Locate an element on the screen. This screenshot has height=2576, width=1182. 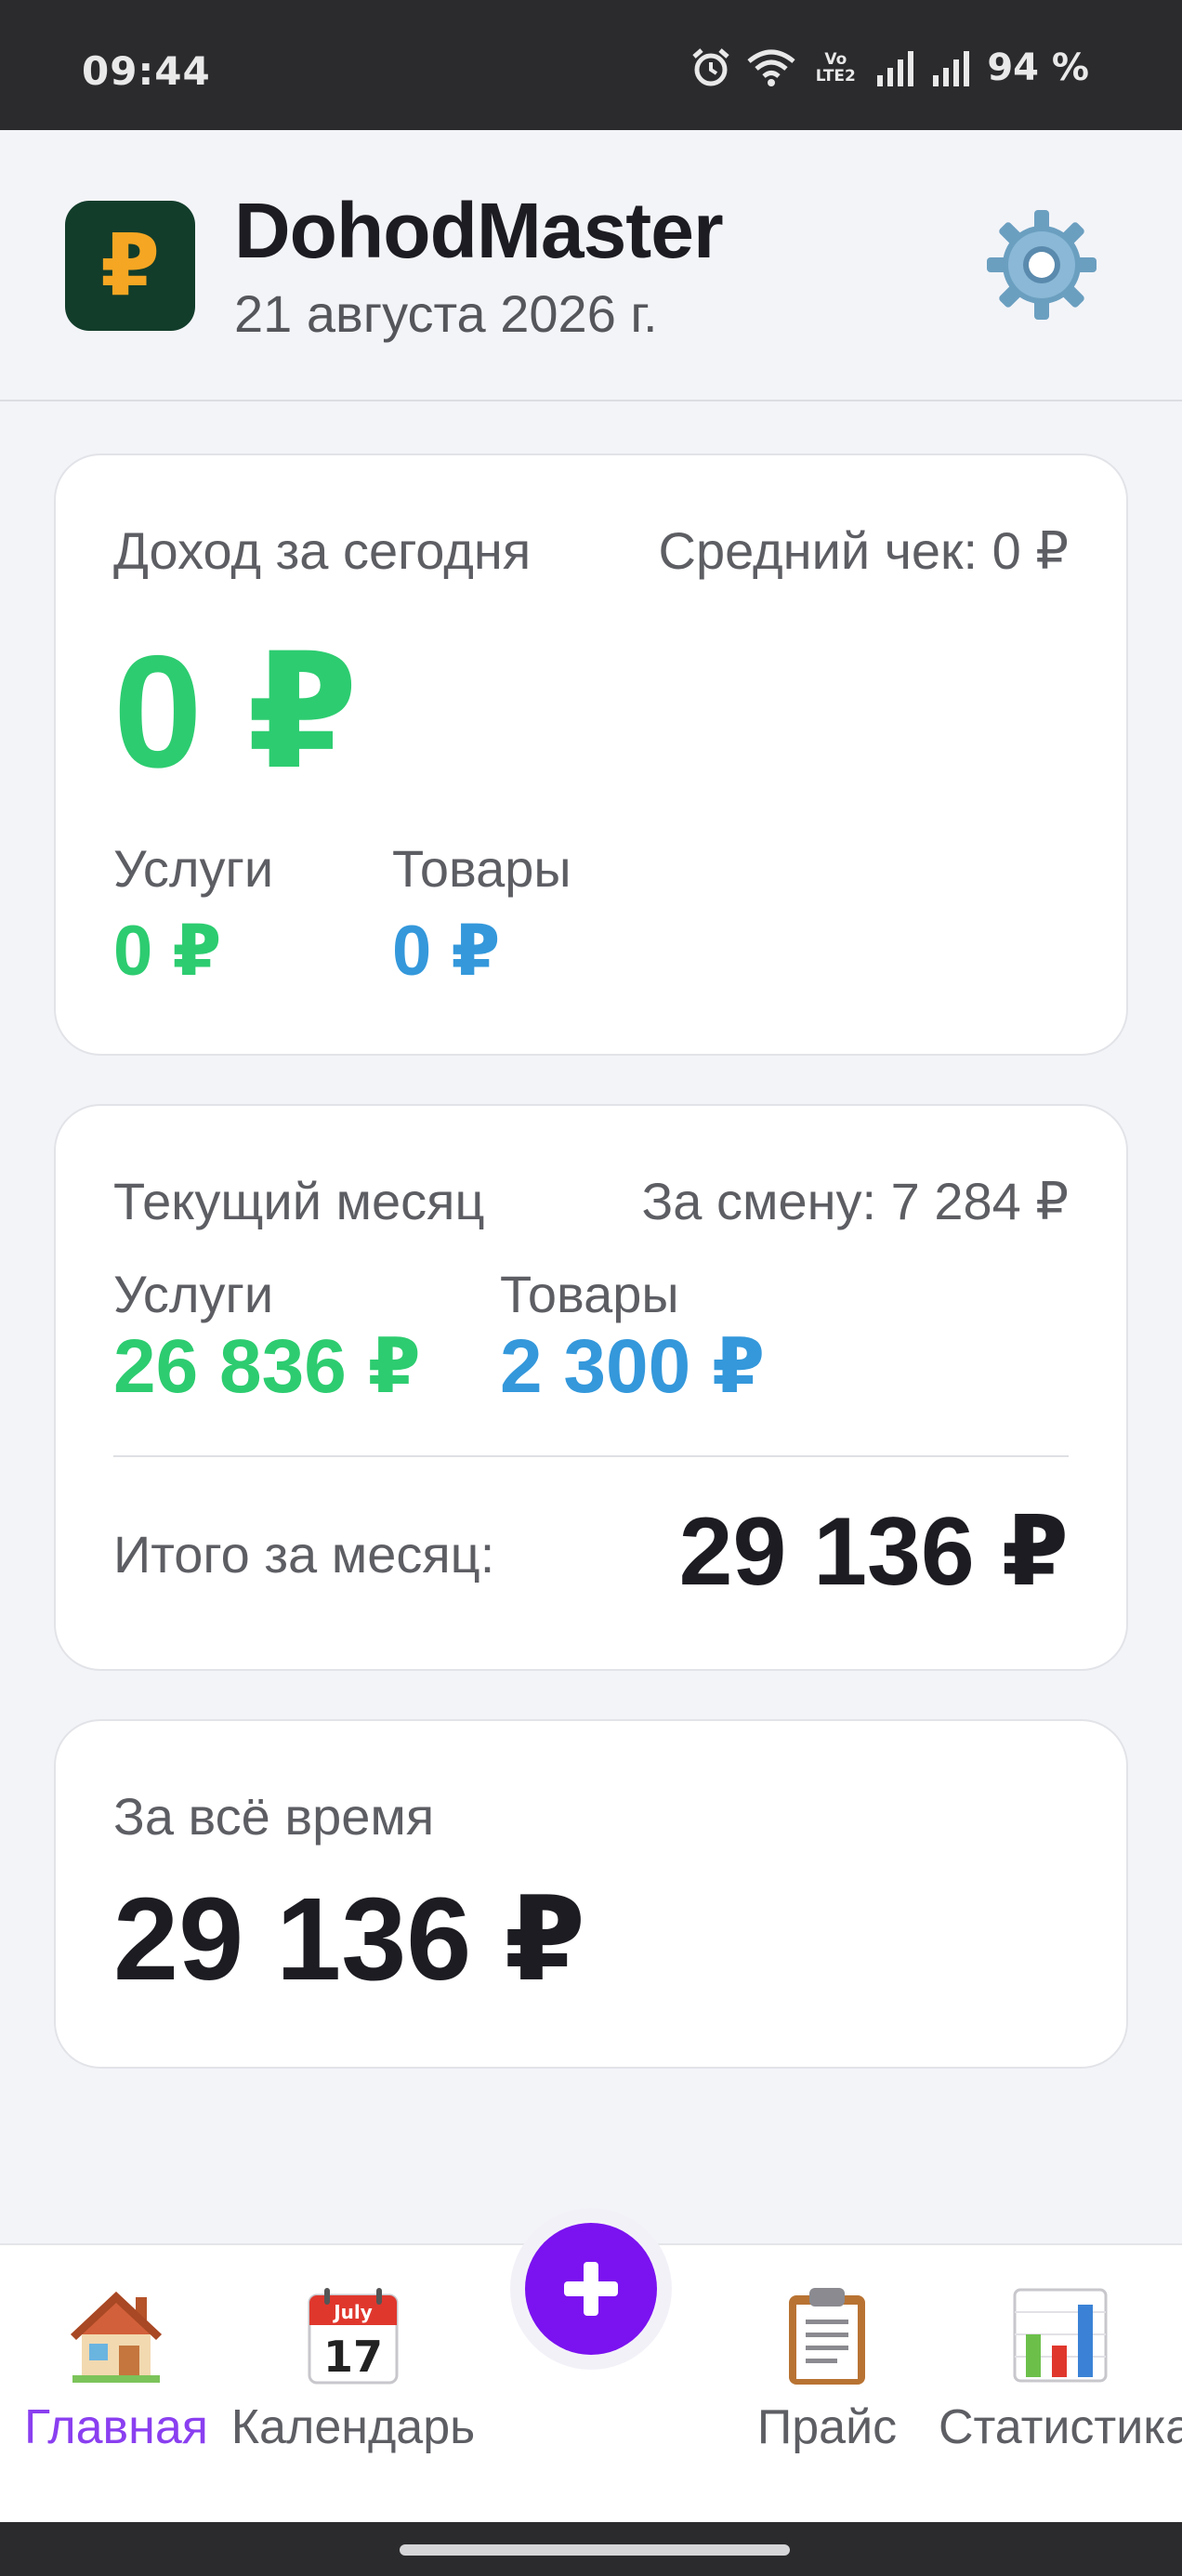
app-header: ₽ DohodMaster 21 августа 2026 г. is located at coordinates (591, 265).